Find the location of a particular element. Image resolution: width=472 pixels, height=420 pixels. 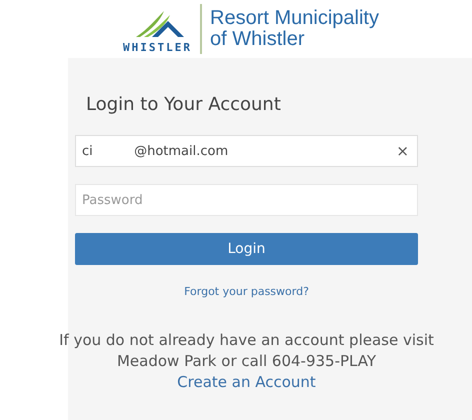

password-field: Password is located at coordinates (246, 200).